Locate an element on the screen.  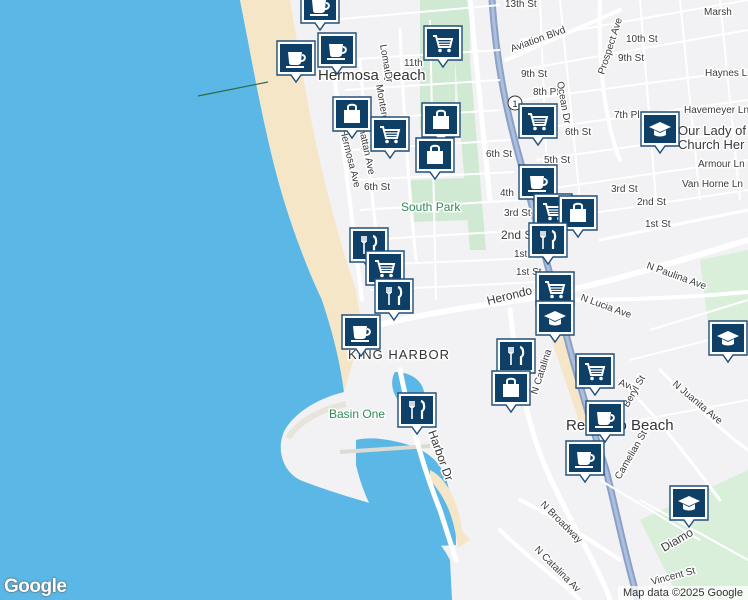
park-label-basin-one: Basin One is located at coordinates (357, 414).